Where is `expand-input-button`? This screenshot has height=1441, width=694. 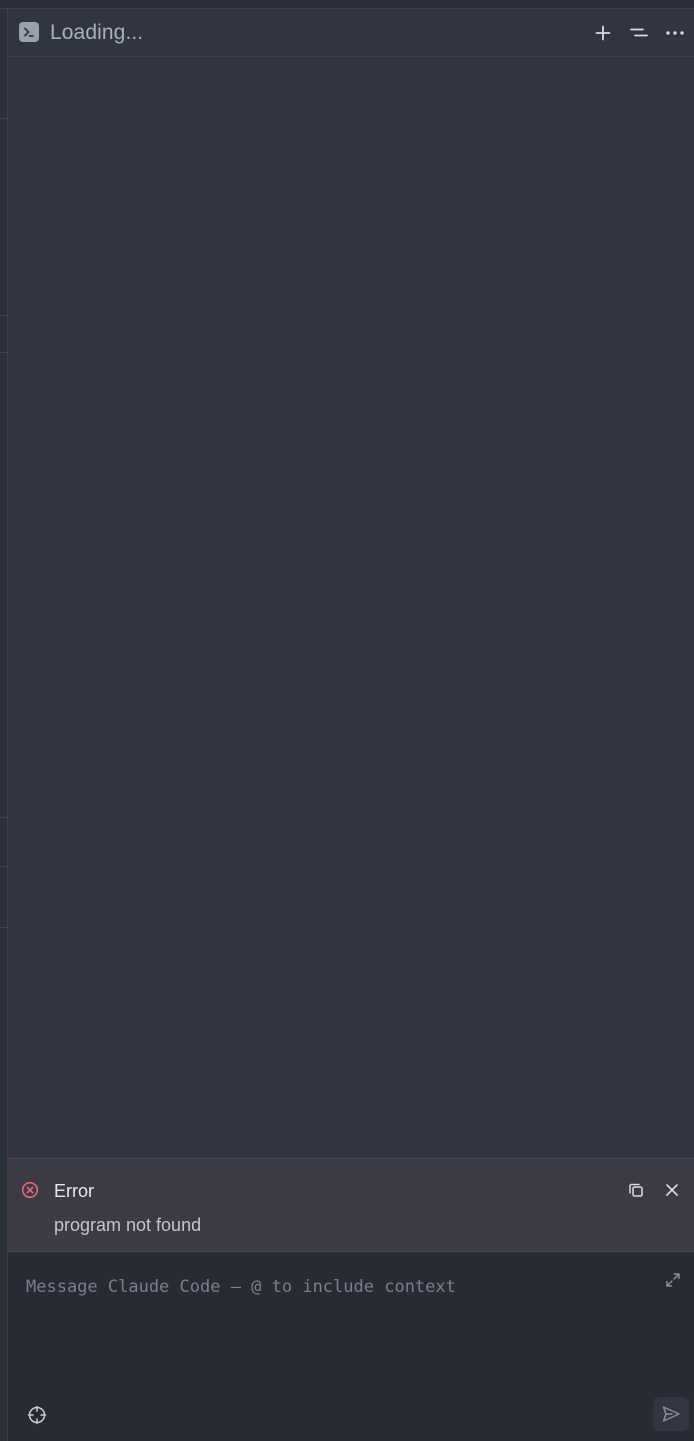 expand-input-button is located at coordinates (673, 1280).